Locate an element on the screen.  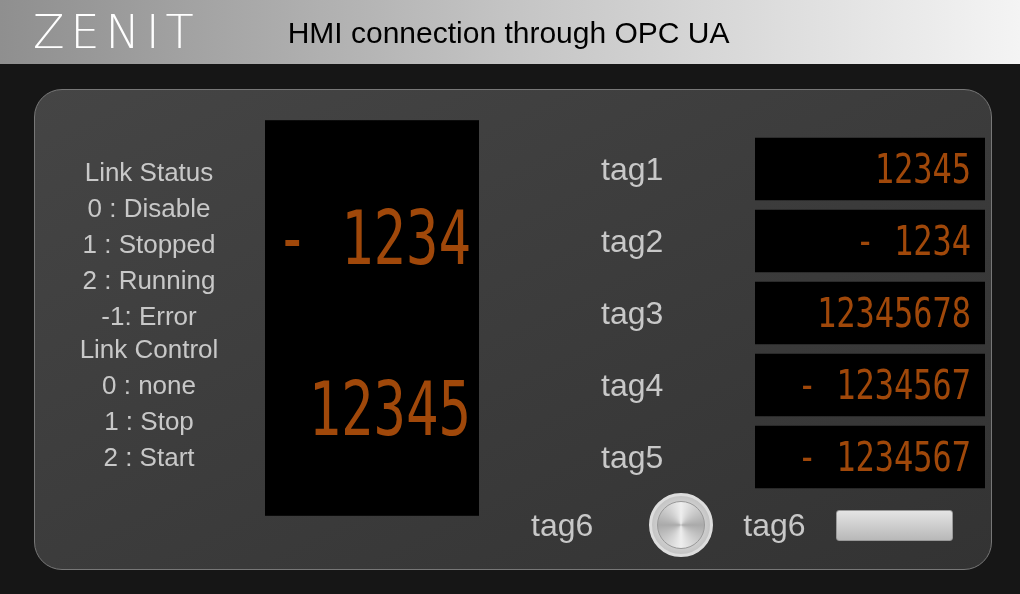
option-label: 1 : Stopped is located at coordinates (149, 244).